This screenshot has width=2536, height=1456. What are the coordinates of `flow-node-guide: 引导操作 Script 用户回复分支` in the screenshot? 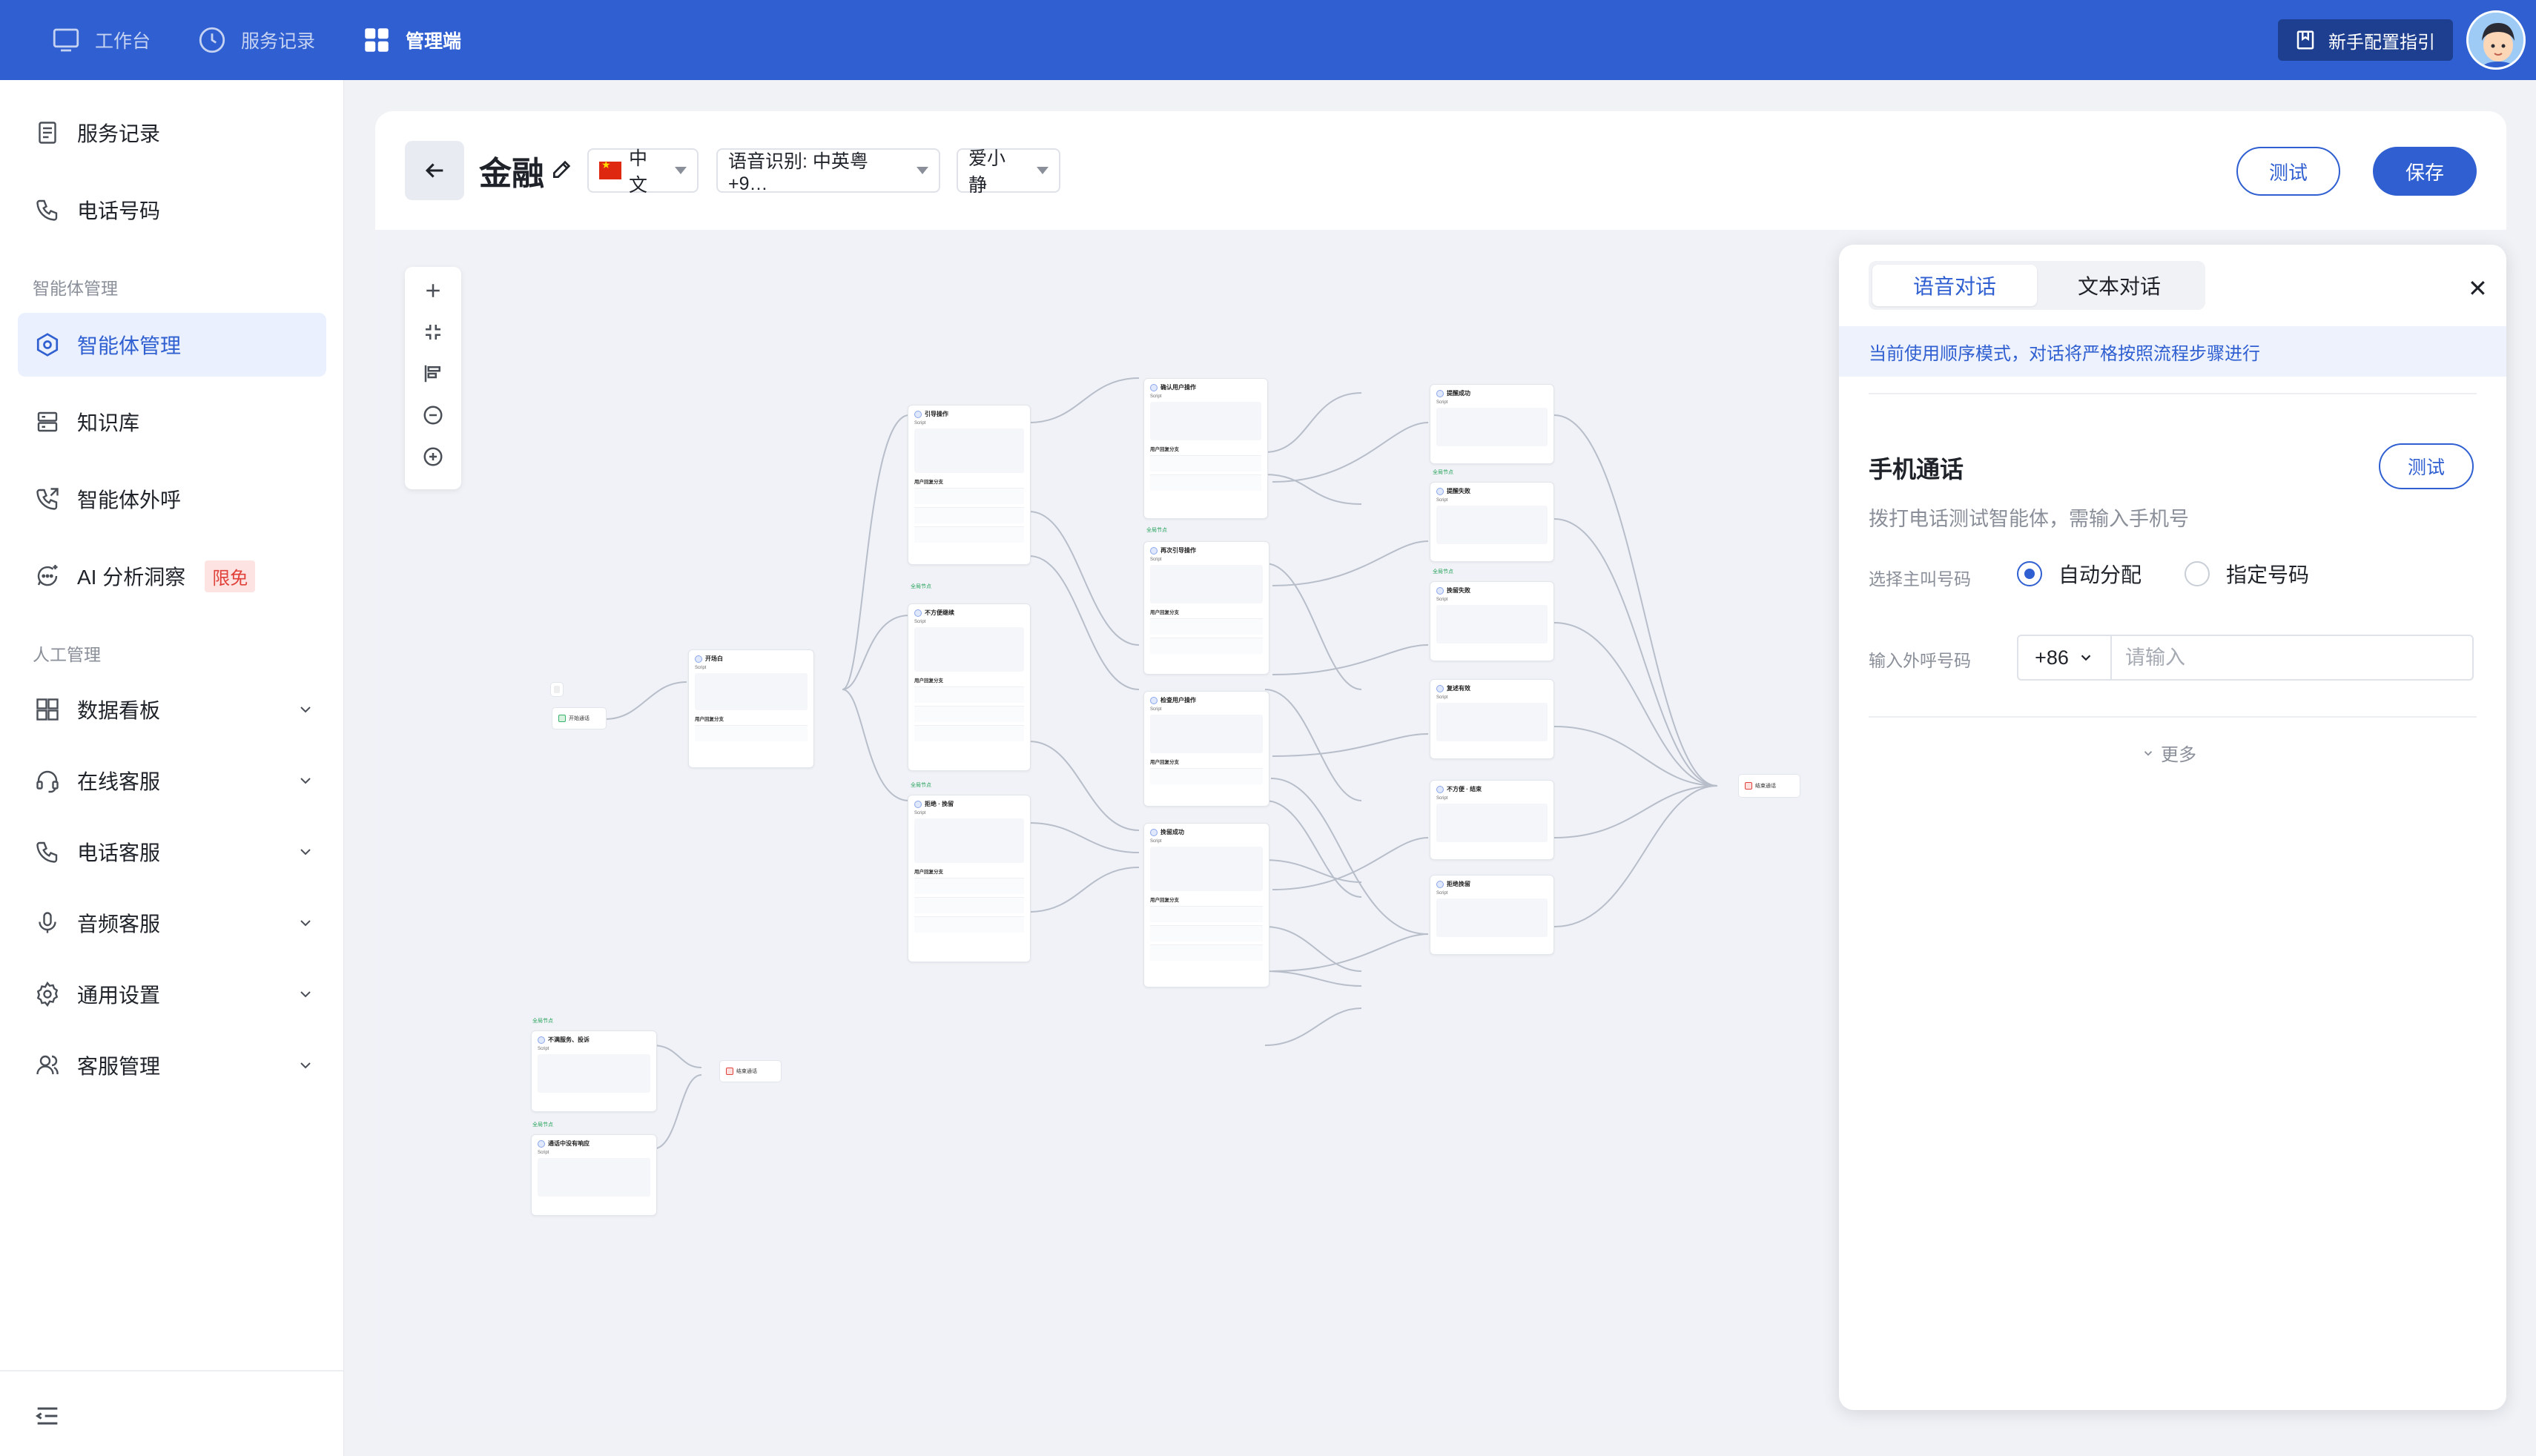 It's located at (970, 485).